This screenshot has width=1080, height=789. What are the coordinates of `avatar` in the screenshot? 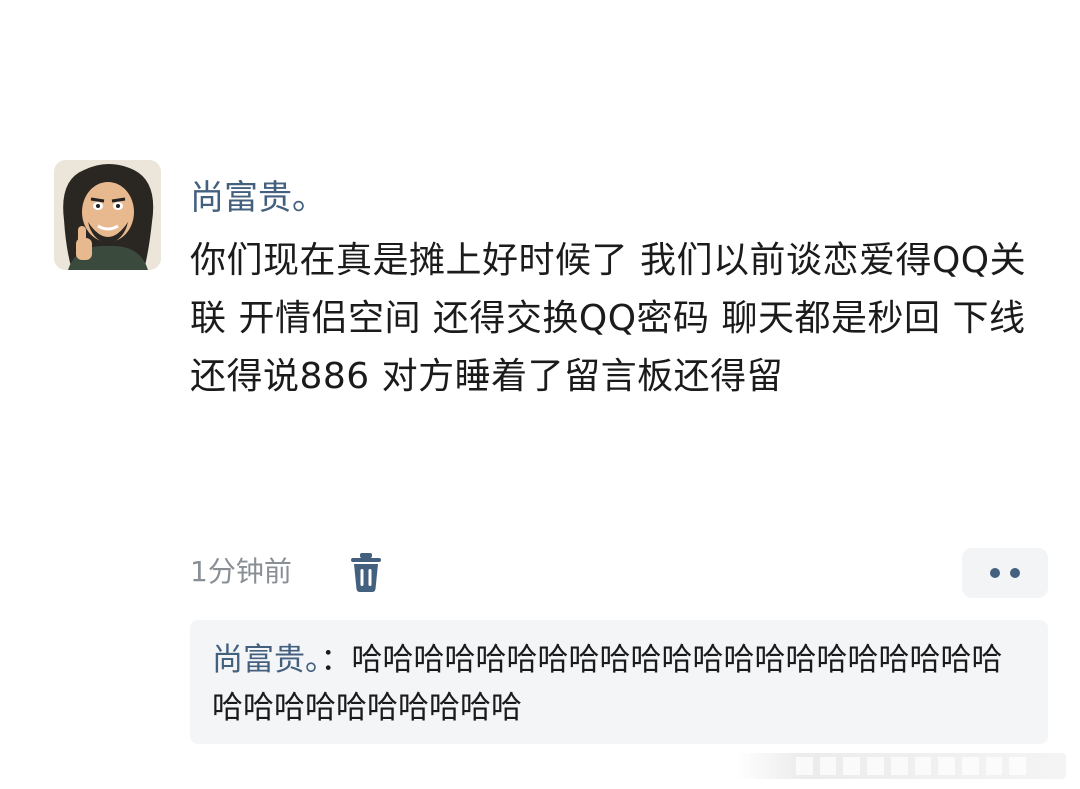 It's located at (107, 215).